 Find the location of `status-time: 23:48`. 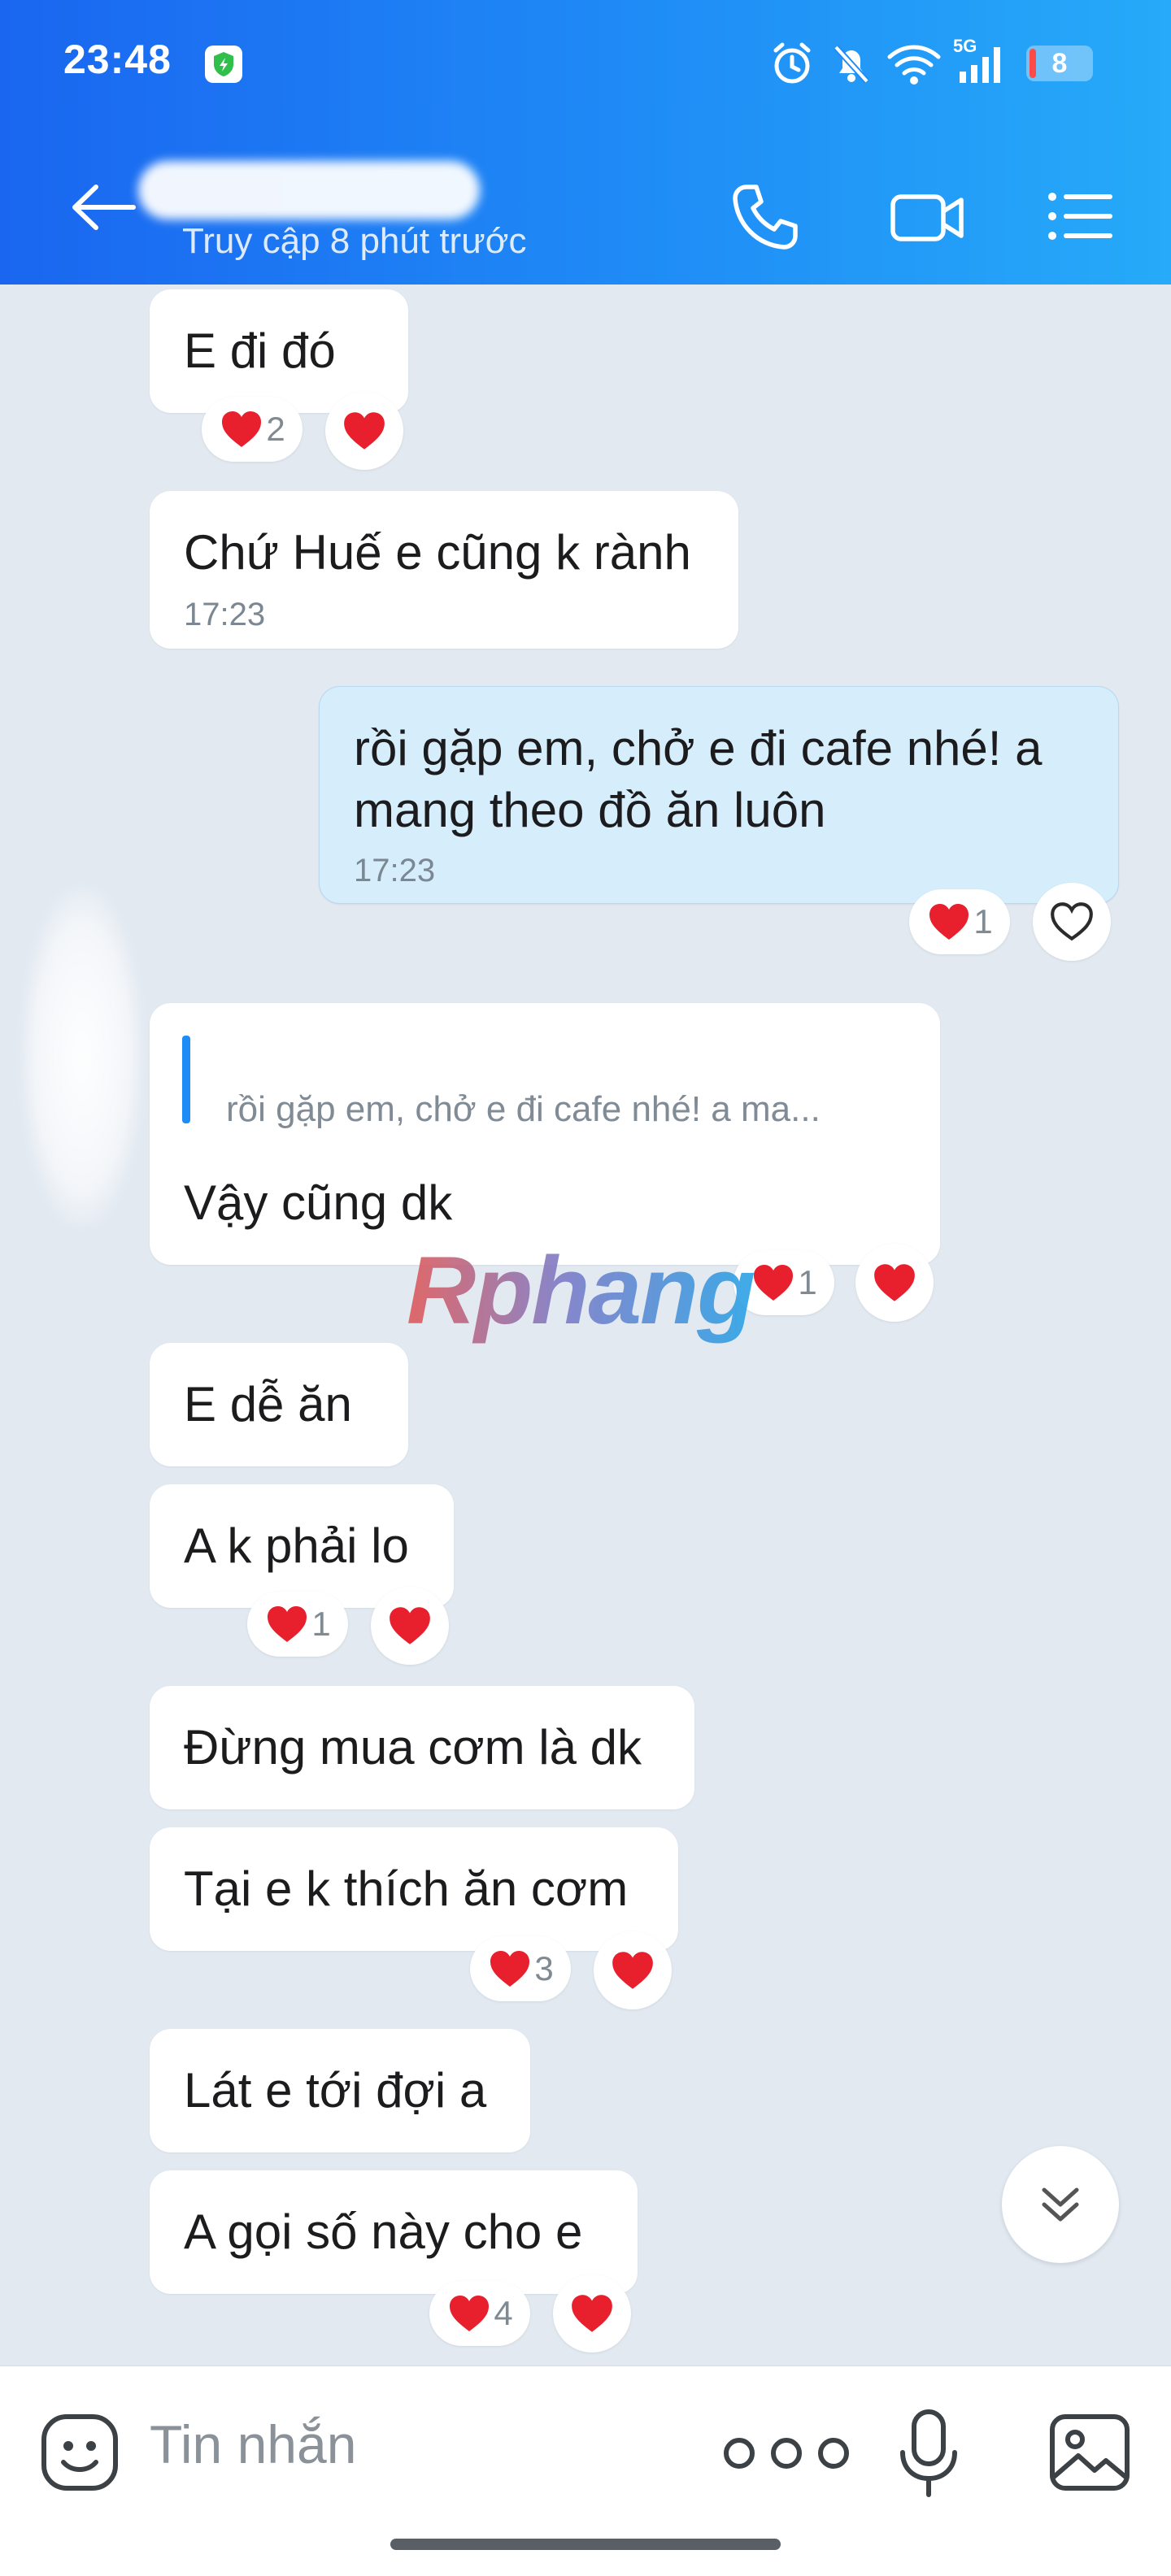

status-time: 23:48 is located at coordinates (117, 59).